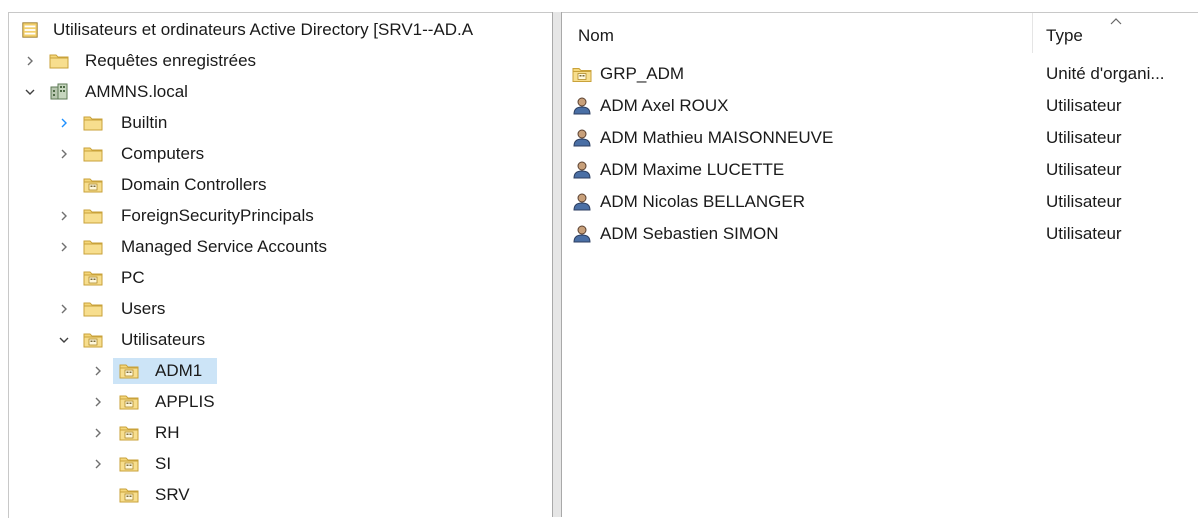 This screenshot has width=1198, height=518. I want to click on tree-item-label: Builtin, so click(144, 122).